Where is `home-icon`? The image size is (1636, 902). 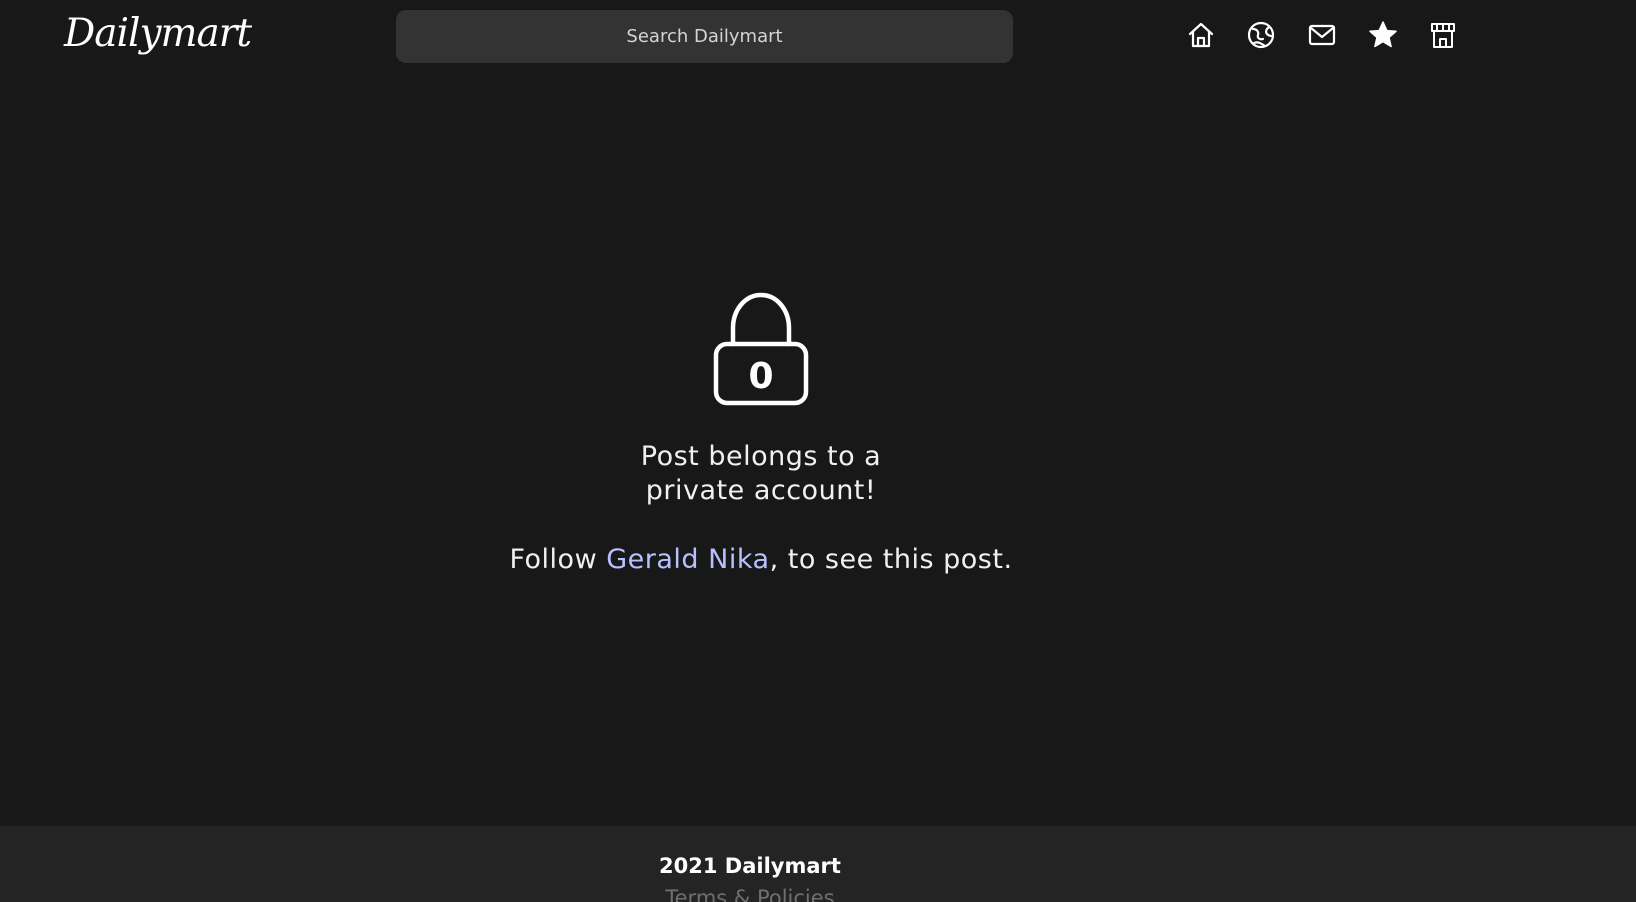
home-icon is located at coordinates (1201, 35).